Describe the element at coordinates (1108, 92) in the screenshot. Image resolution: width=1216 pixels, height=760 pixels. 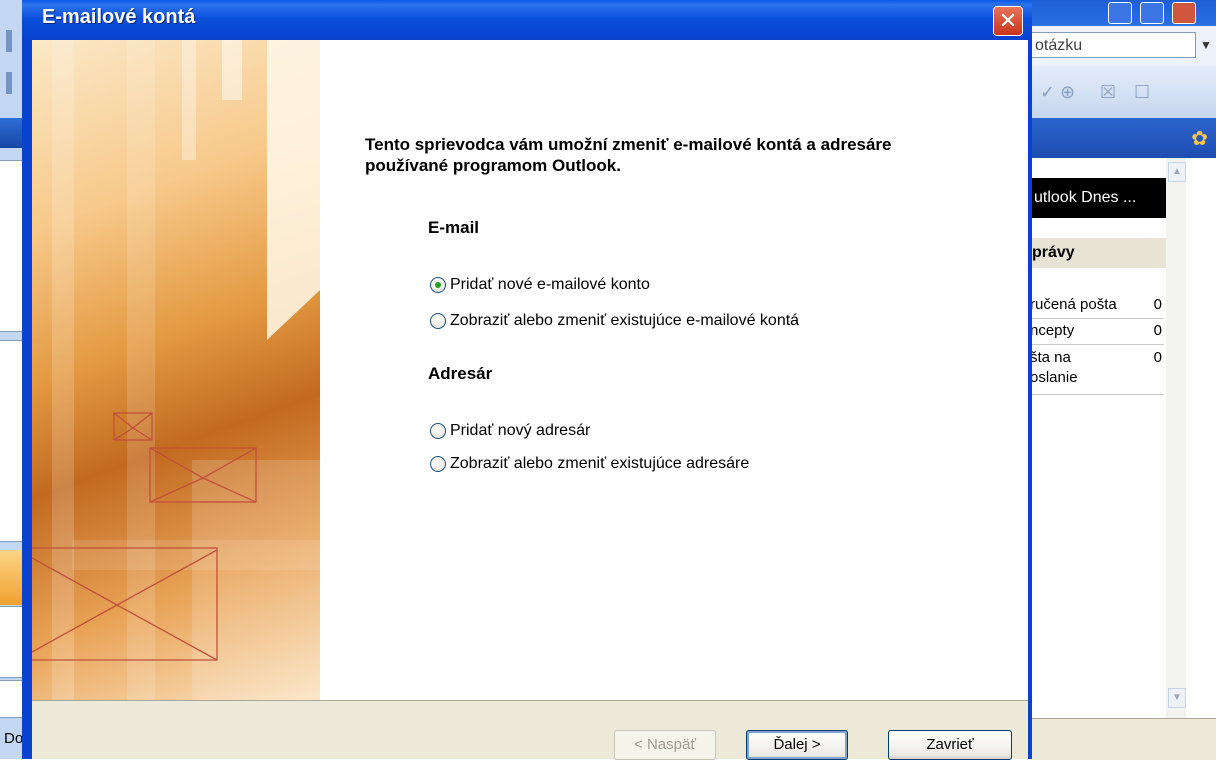
I see `delete-icon: ☒` at that location.